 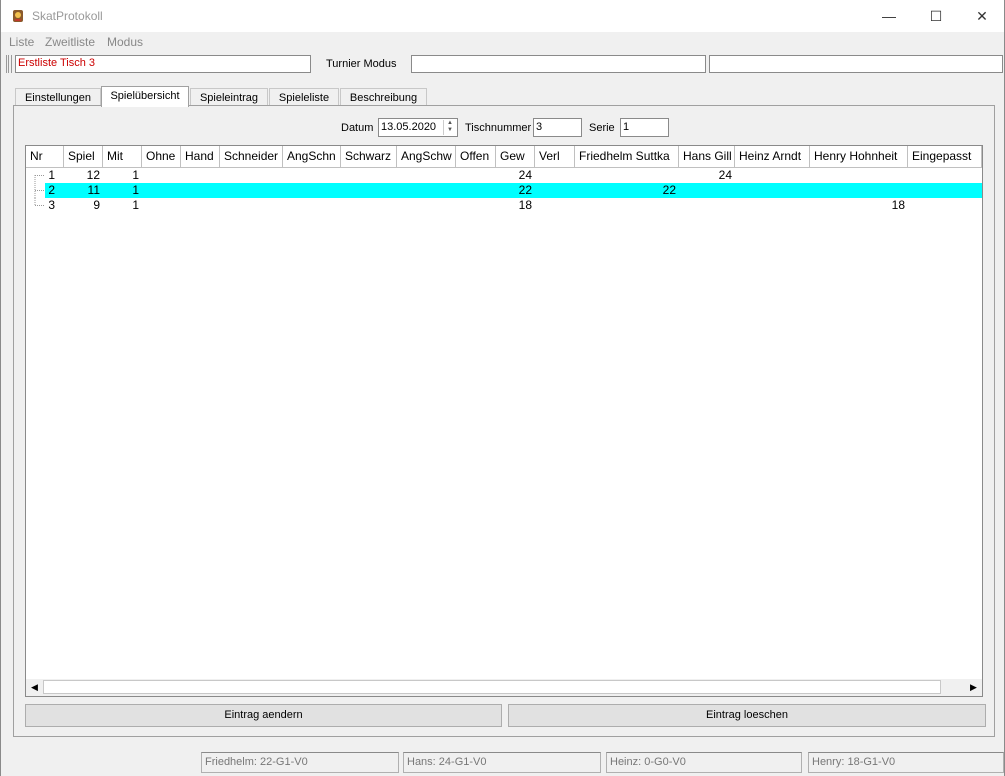 What do you see at coordinates (409, 127) in the screenshot?
I see `date-value: 13.05.2020` at bounding box center [409, 127].